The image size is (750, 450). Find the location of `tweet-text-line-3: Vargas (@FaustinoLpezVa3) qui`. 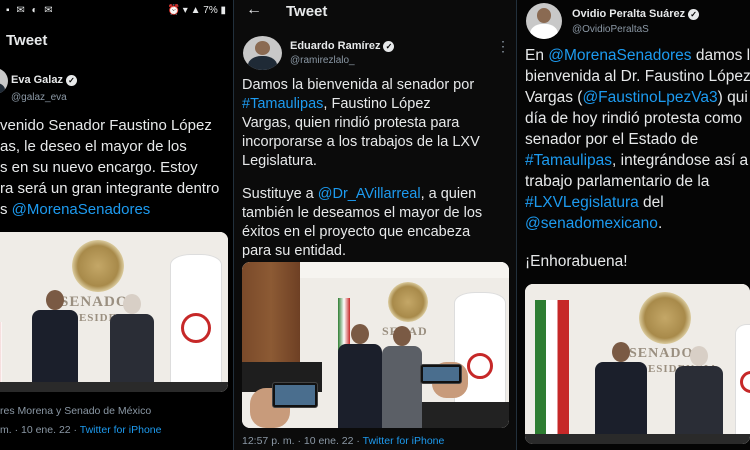

tweet-text-line-3: Vargas (@FaustinoLpezVa3) qui is located at coordinates (636, 97).